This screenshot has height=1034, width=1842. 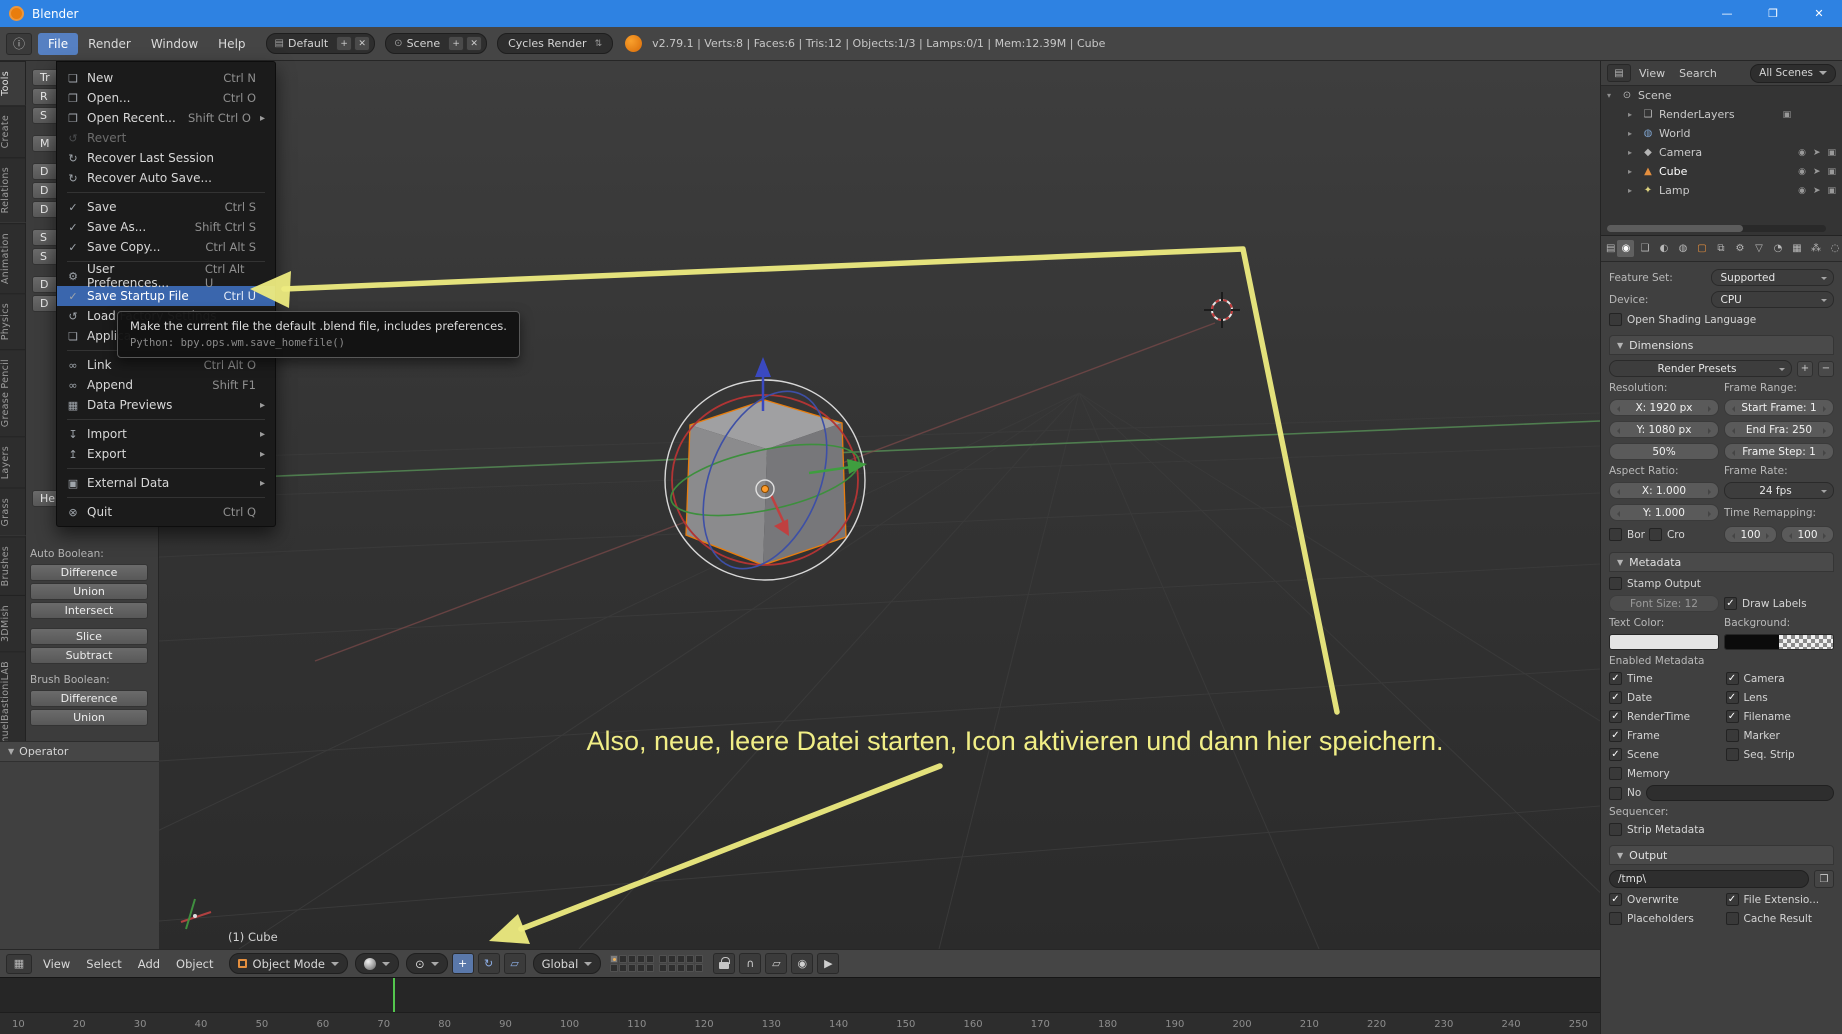 I want to click on metadata-checkbox: ✓ Marker, so click(x=1780, y=735).